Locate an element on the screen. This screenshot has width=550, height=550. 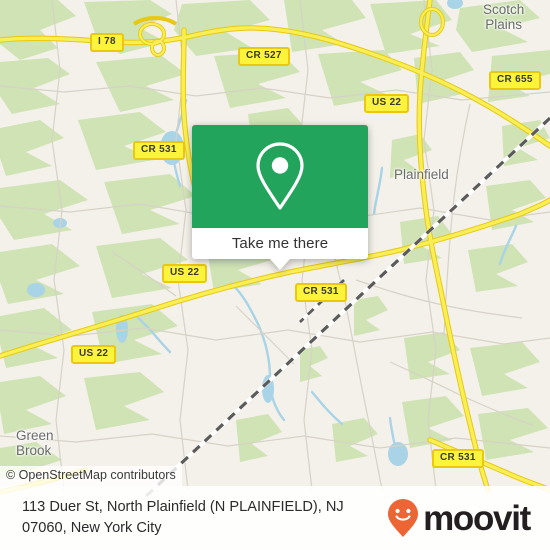
label-line-2: Plains is located at coordinates (504, 24).